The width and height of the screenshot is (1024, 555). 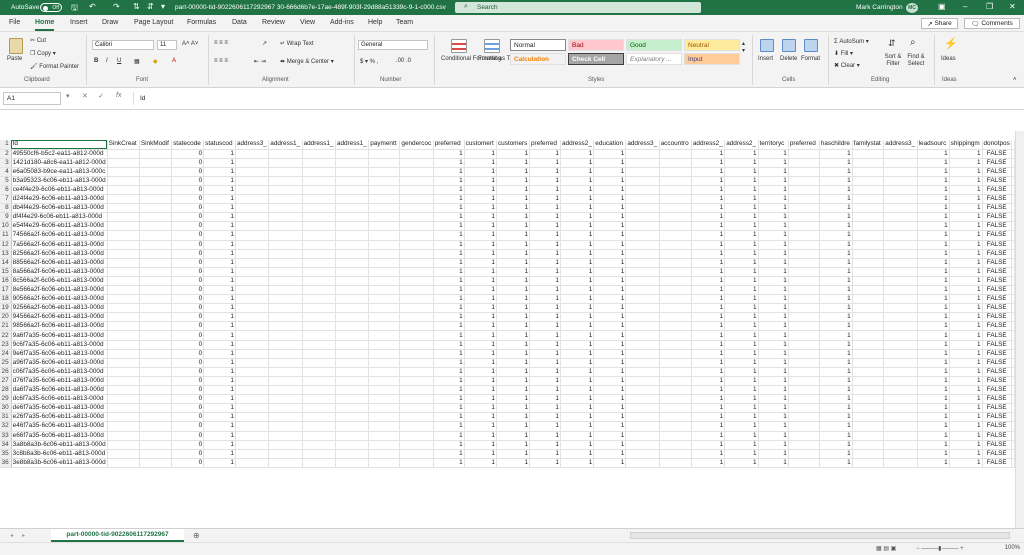 What do you see at coordinates (6, 335) in the screenshot?
I see `row-header: 22` at bounding box center [6, 335].